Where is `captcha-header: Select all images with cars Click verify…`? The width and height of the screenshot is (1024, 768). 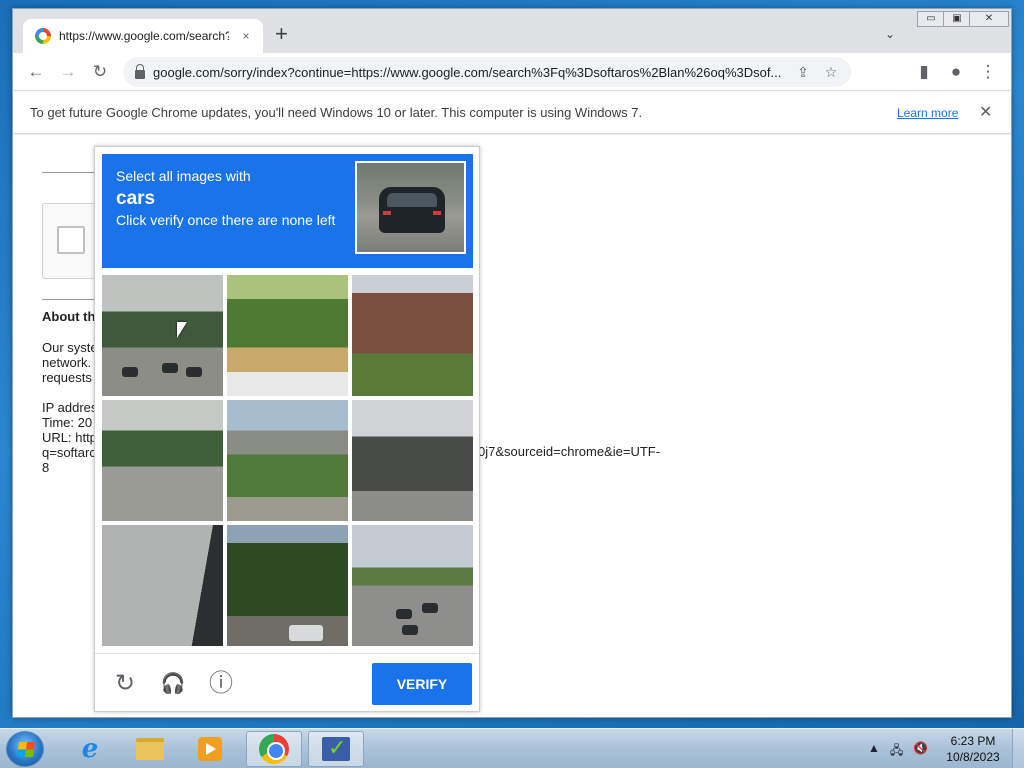
captcha-header: Select all images with cars Click verify… is located at coordinates (287, 211).